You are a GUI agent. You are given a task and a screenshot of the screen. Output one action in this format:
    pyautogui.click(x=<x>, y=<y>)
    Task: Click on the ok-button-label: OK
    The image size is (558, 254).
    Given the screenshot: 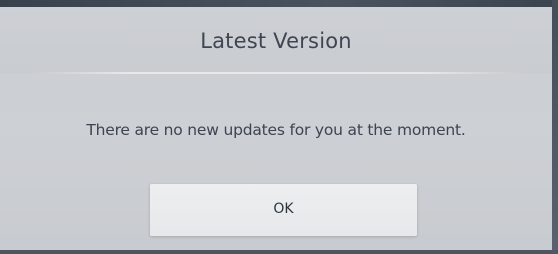 What is the action you would take?
    pyautogui.click(x=283, y=209)
    